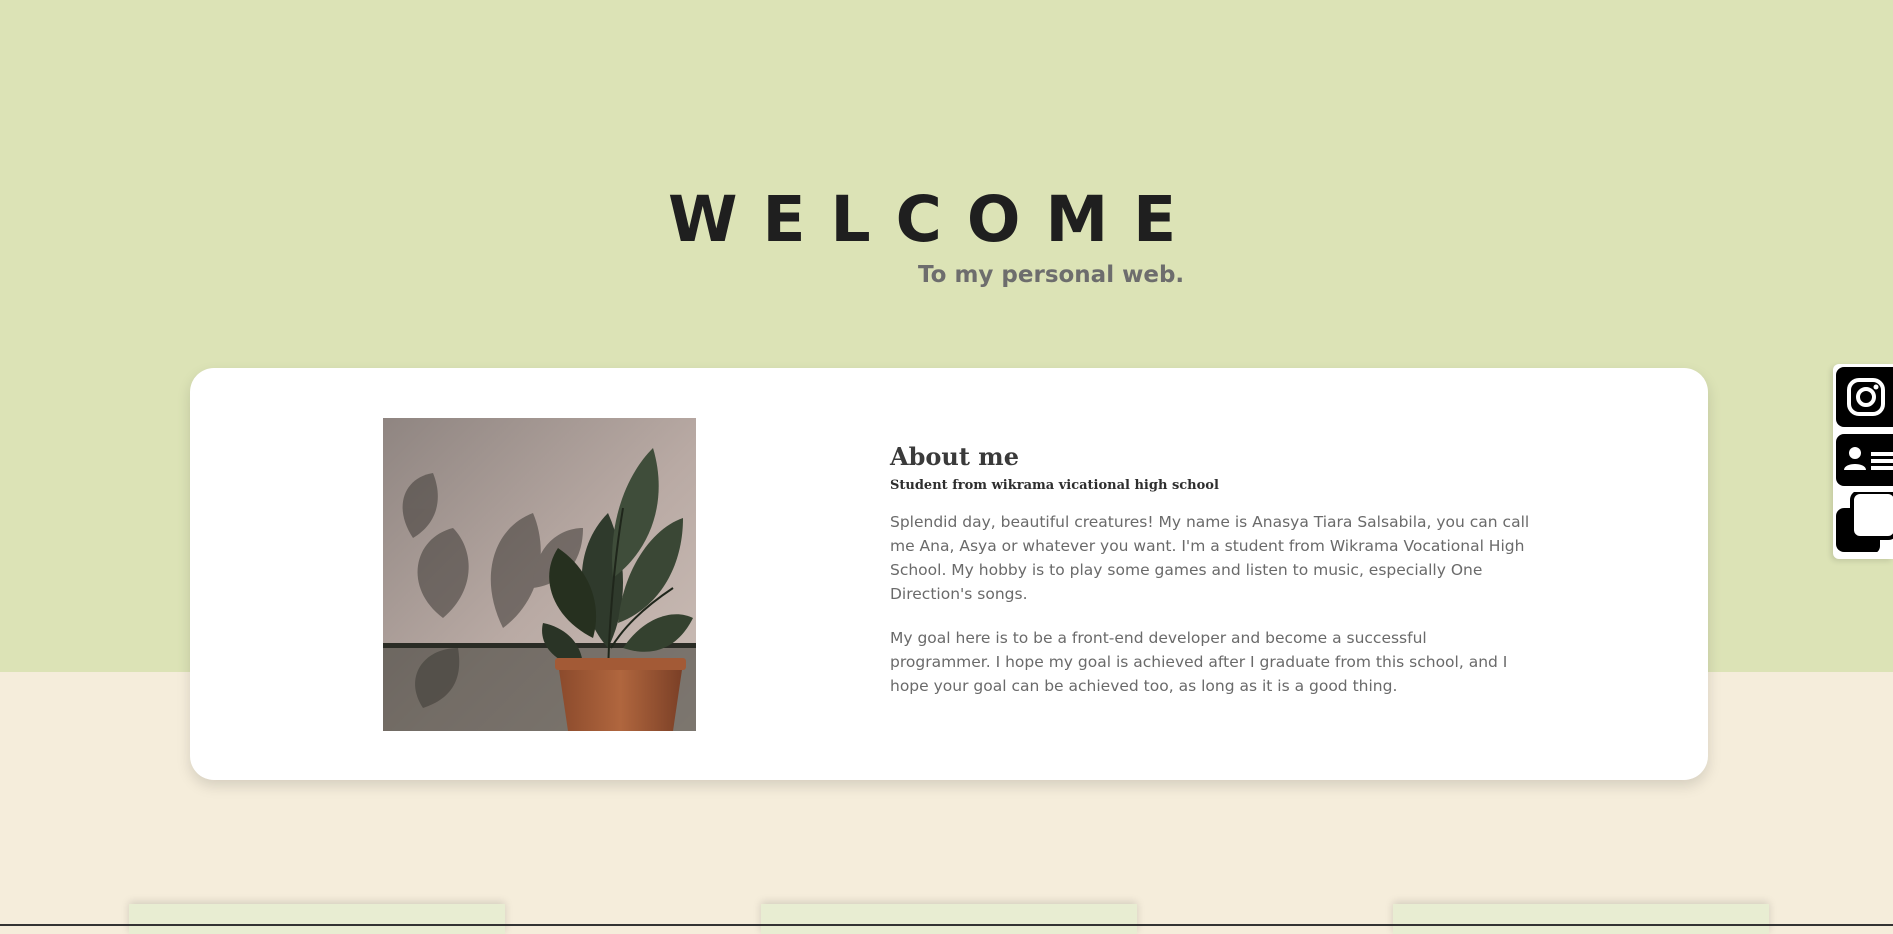 The image size is (1893, 934). What do you see at coordinates (935, 219) in the screenshot?
I see `welcome-title: WELCOME` at bounding box center [935, 219].